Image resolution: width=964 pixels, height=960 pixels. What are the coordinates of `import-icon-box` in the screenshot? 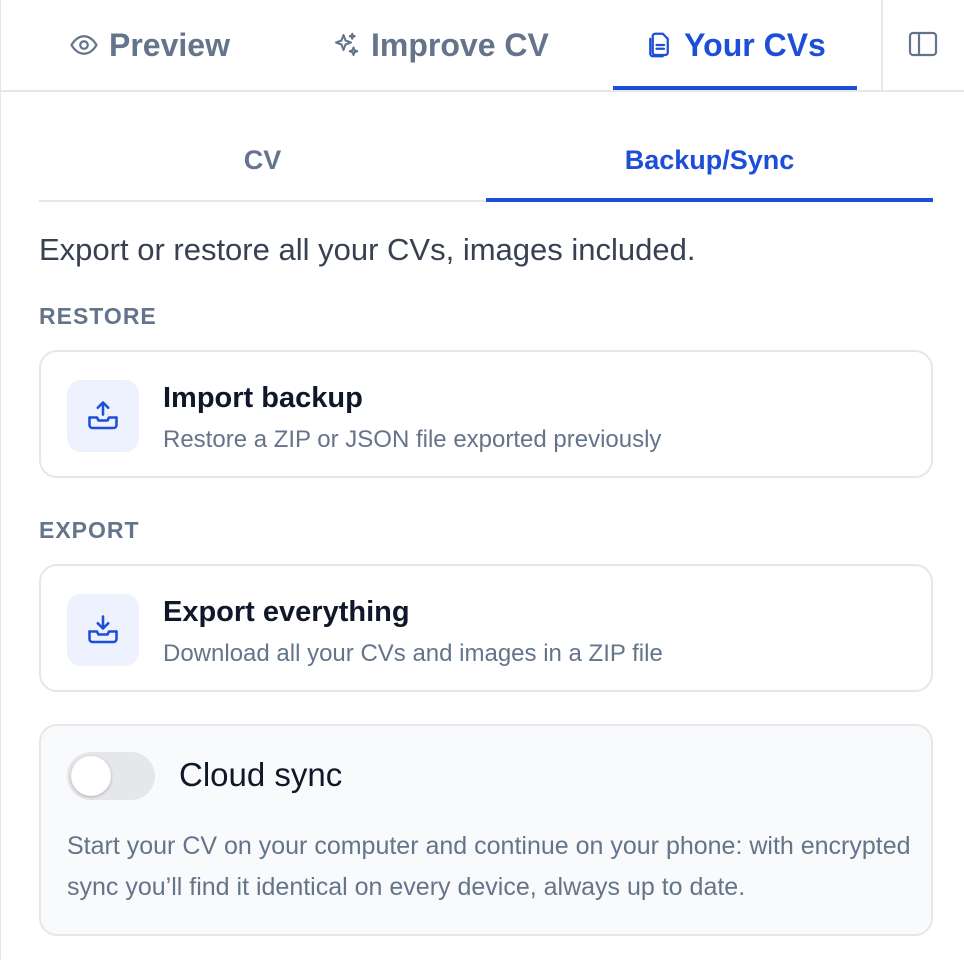 It's located at (103, 416).